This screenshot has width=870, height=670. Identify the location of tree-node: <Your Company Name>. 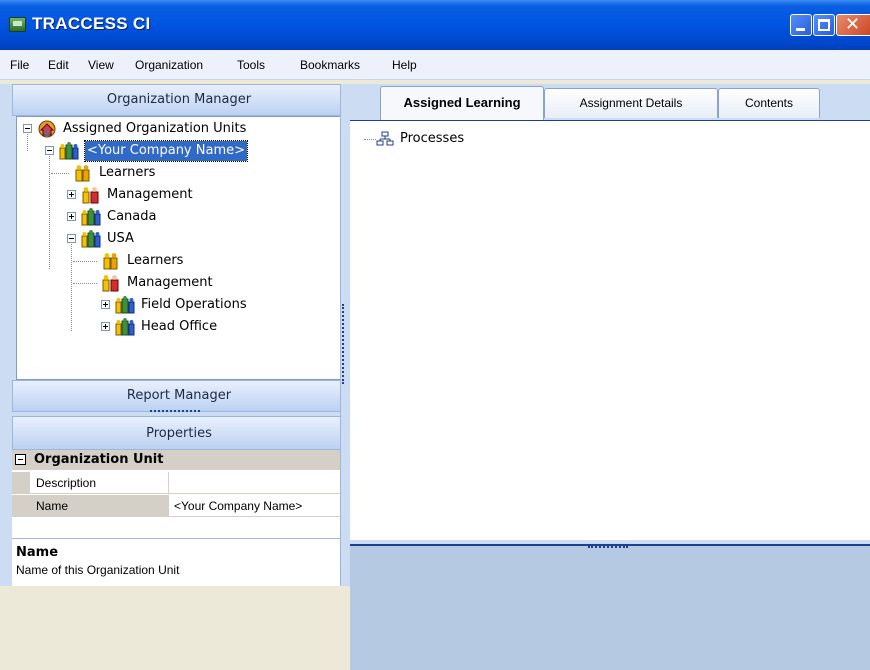
(190, 151).